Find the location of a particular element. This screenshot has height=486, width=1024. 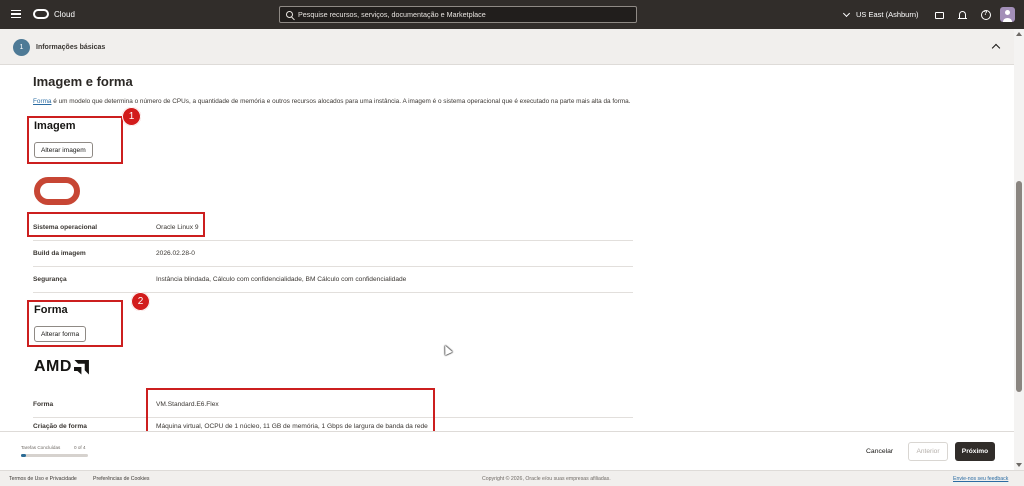

annotation-box-shape-details is located at coordinates (290, 409).